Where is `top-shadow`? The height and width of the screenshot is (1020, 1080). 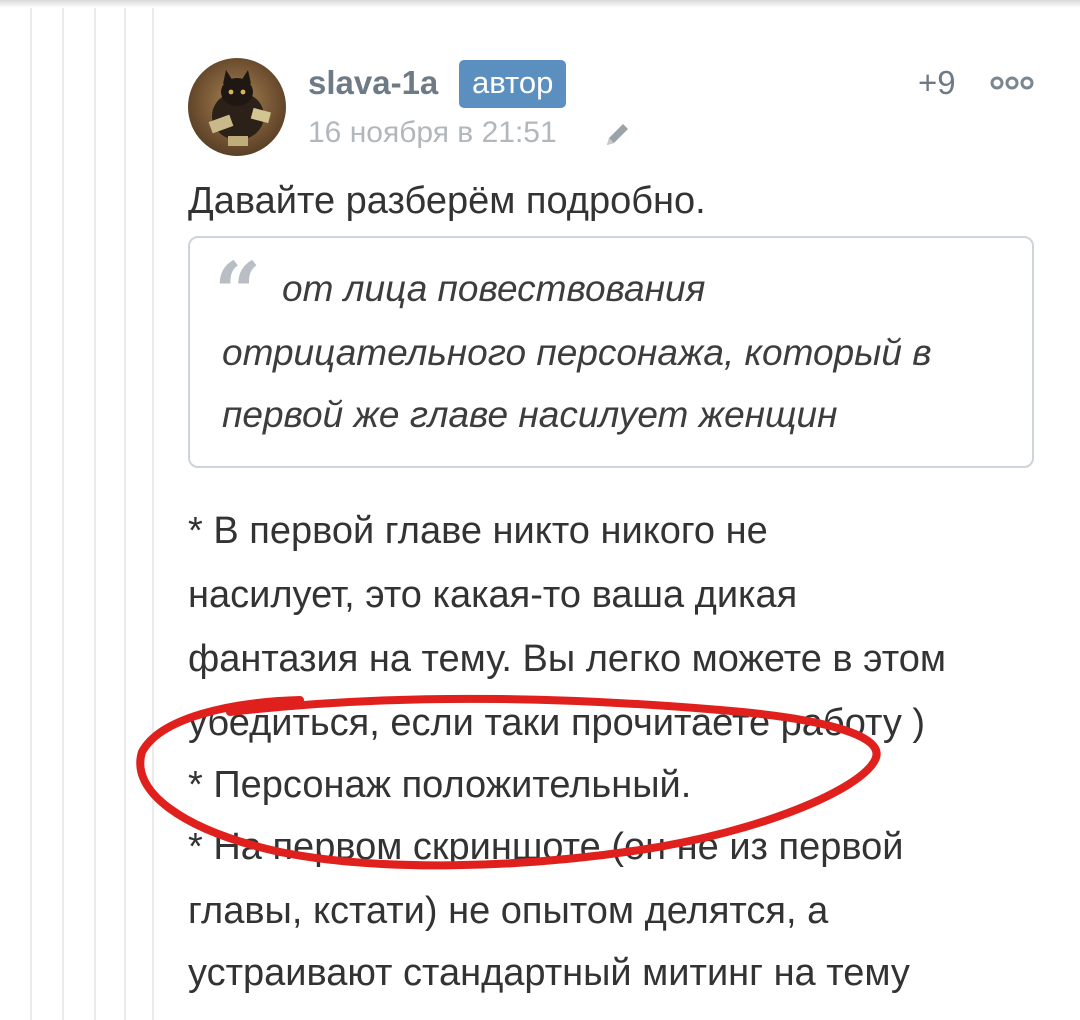 top-shadow is located at coordinates (540, 4).